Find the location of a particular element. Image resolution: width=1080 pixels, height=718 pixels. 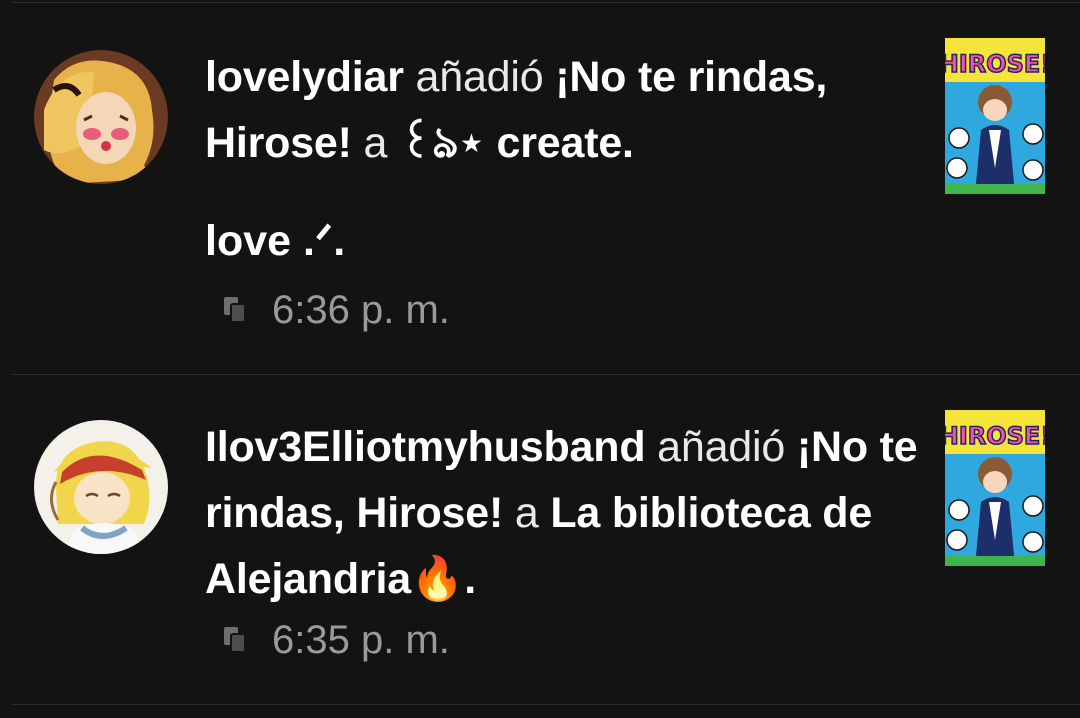

activity-meta: 6:36 p. m. is located at coordinates (336, 310).